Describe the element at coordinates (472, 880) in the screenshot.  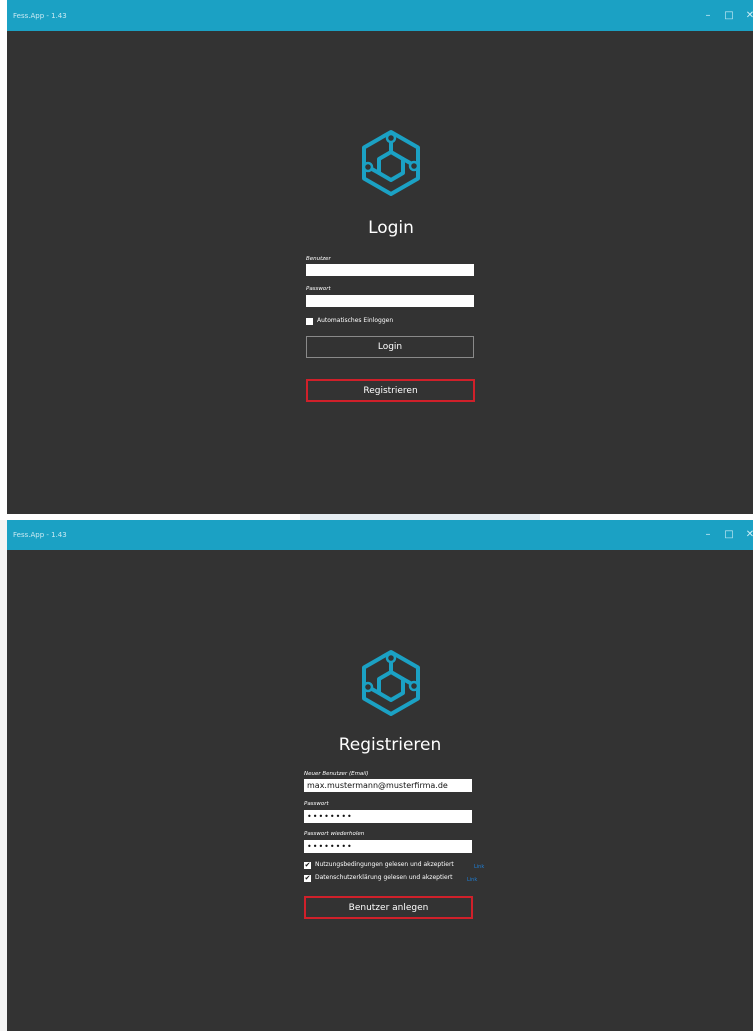
I see `privacy-link: Link` at that location.